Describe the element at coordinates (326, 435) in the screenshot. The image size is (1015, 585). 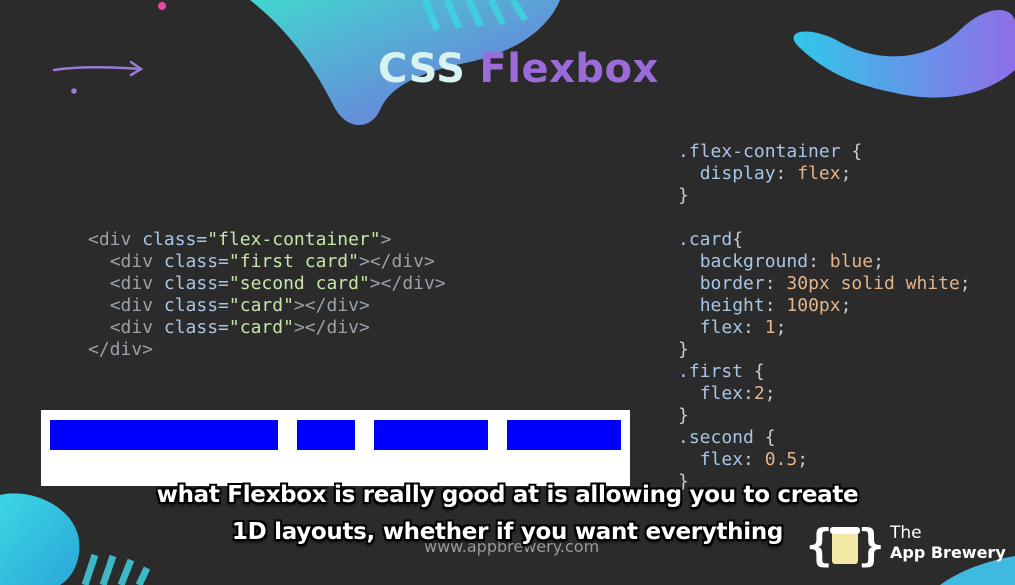
I see `flex-card-second` at that location.